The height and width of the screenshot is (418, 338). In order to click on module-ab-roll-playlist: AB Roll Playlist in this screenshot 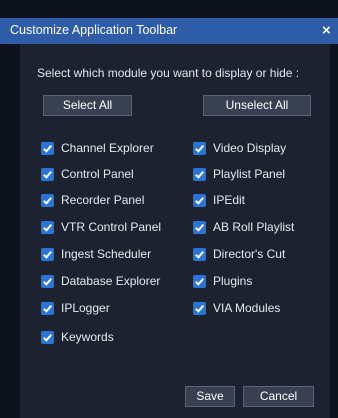, I will do `click(243, 227)`.